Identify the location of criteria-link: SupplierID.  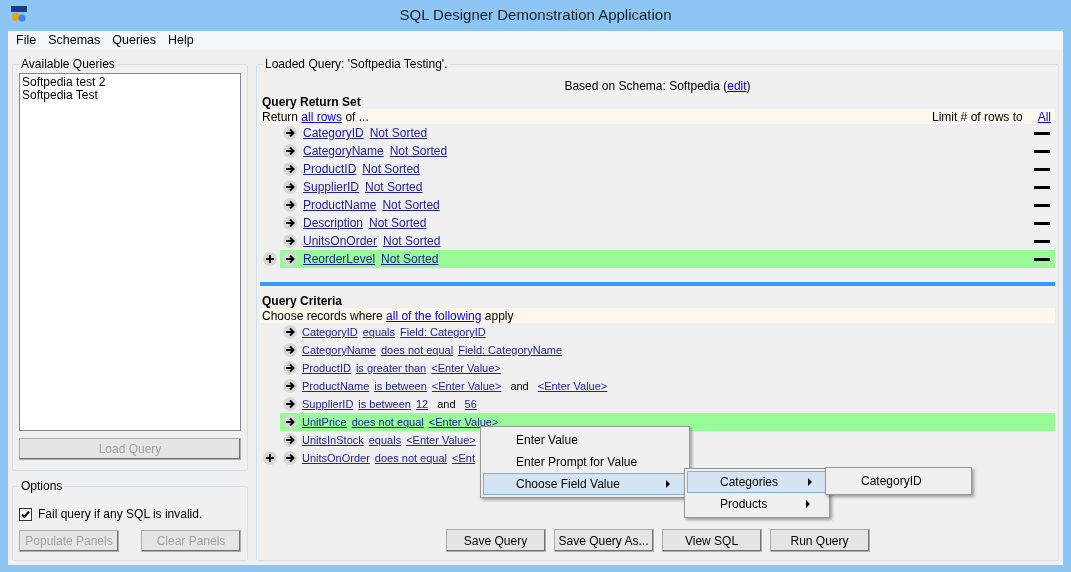
(328, 404).